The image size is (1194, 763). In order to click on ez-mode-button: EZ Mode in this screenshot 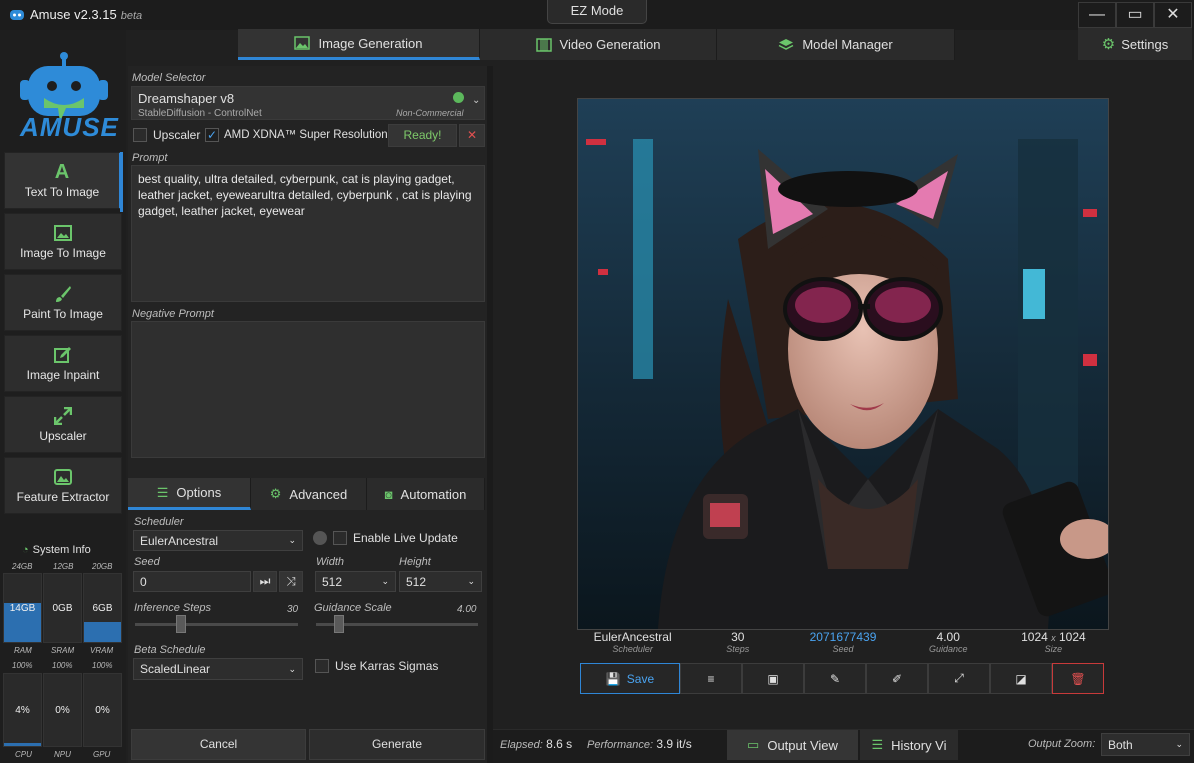, I will do `click(597, 12)`.